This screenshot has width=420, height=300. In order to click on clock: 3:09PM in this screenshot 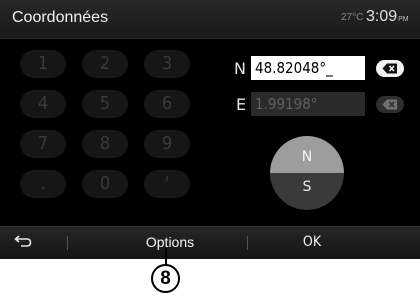, I will do `click(387, 17)`.